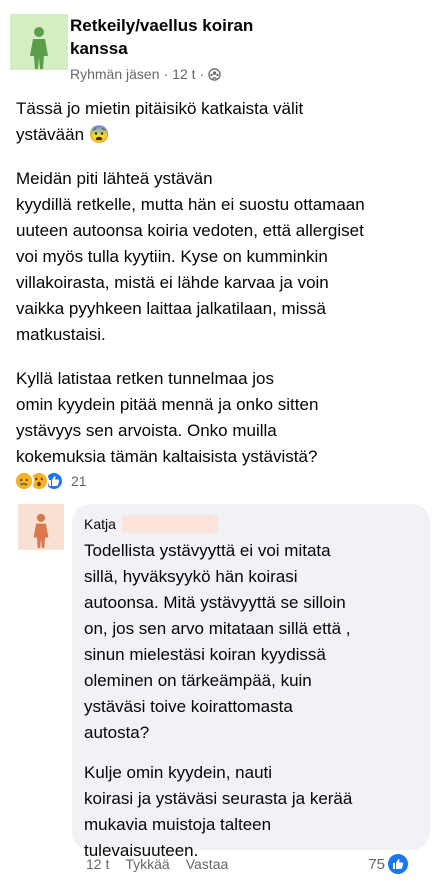  Describe the element at coordinates (61, 334) in the screenshot. I see `text-line: matkustaisi.` at that location.